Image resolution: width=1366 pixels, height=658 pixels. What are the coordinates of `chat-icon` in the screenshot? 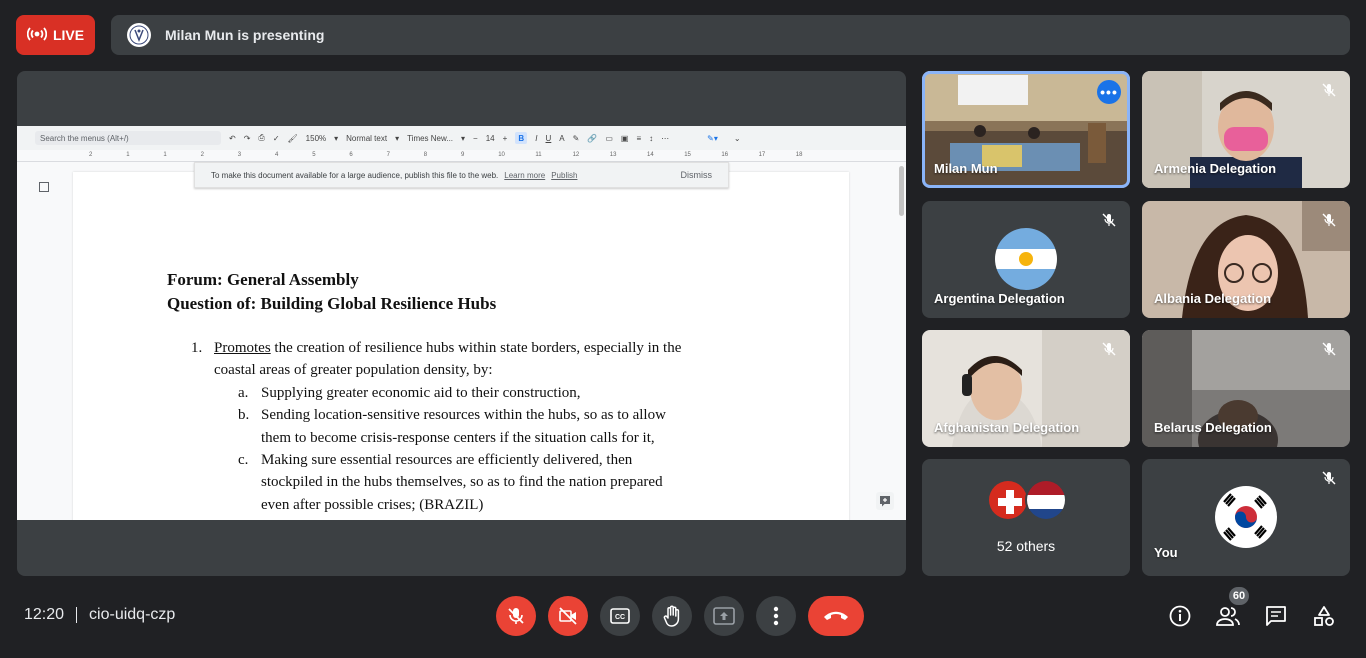 It's located at (1276, 616).